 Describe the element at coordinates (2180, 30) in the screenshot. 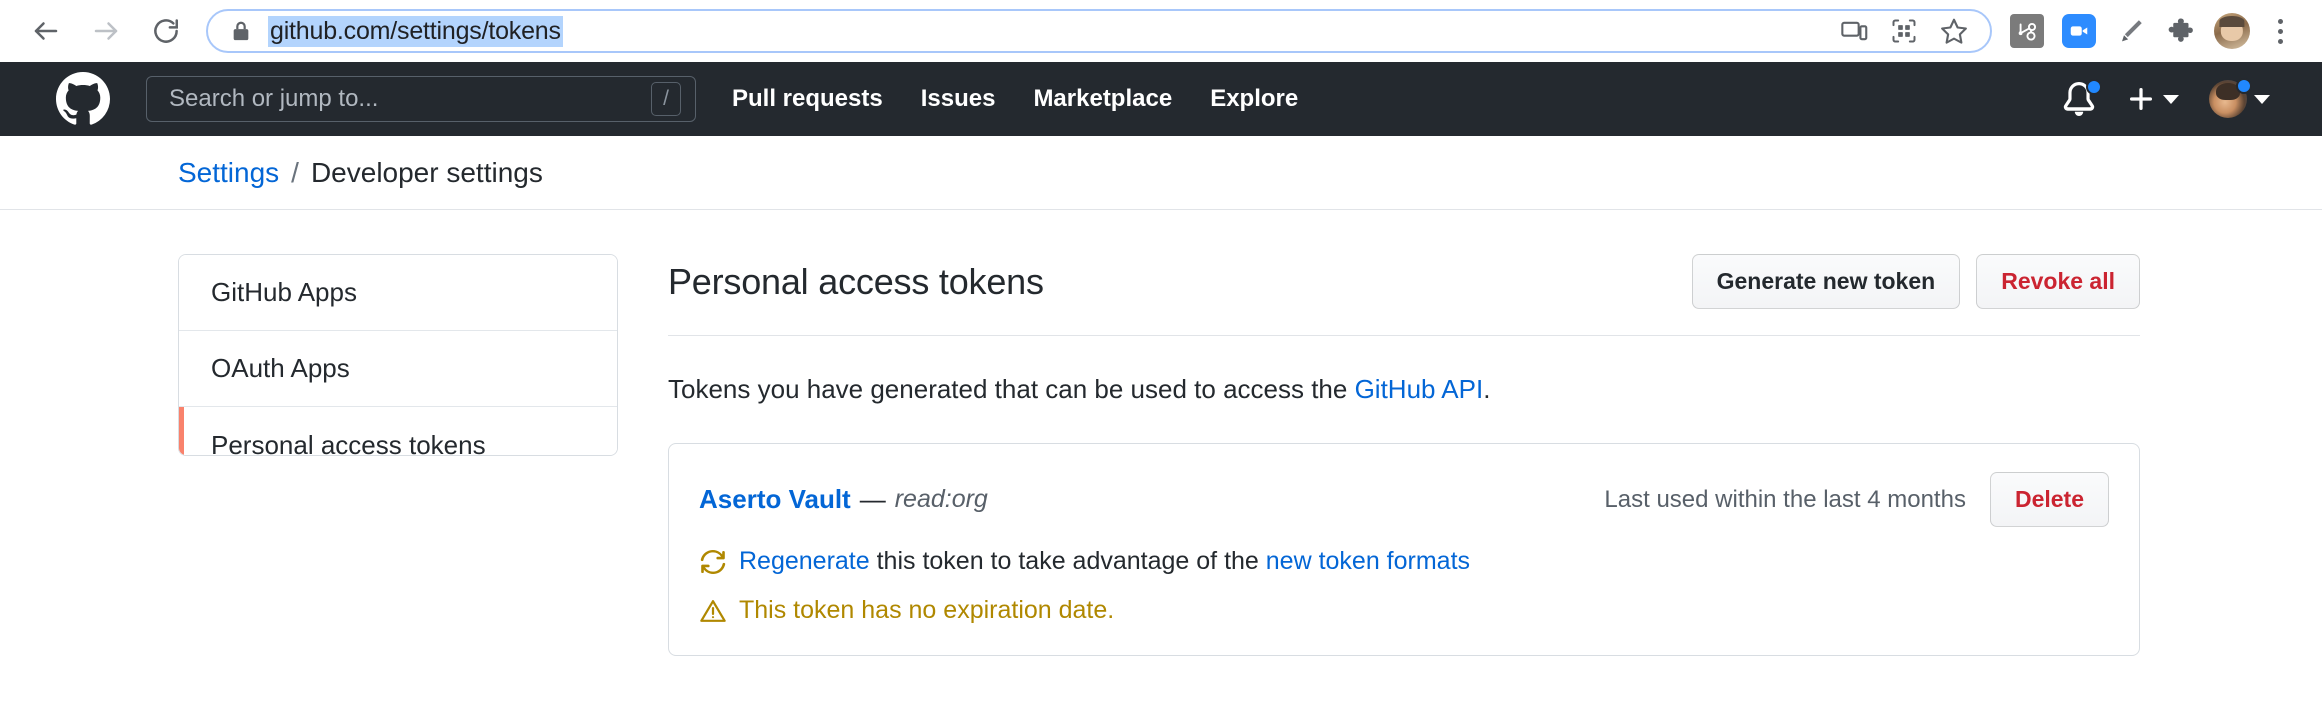

I see `puzzle-icon` at that location.